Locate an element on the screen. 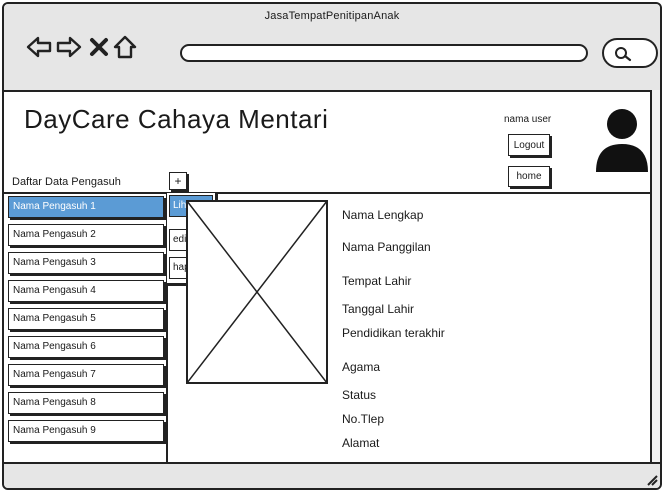  browser-search-box is located at coordinates (630, 53).